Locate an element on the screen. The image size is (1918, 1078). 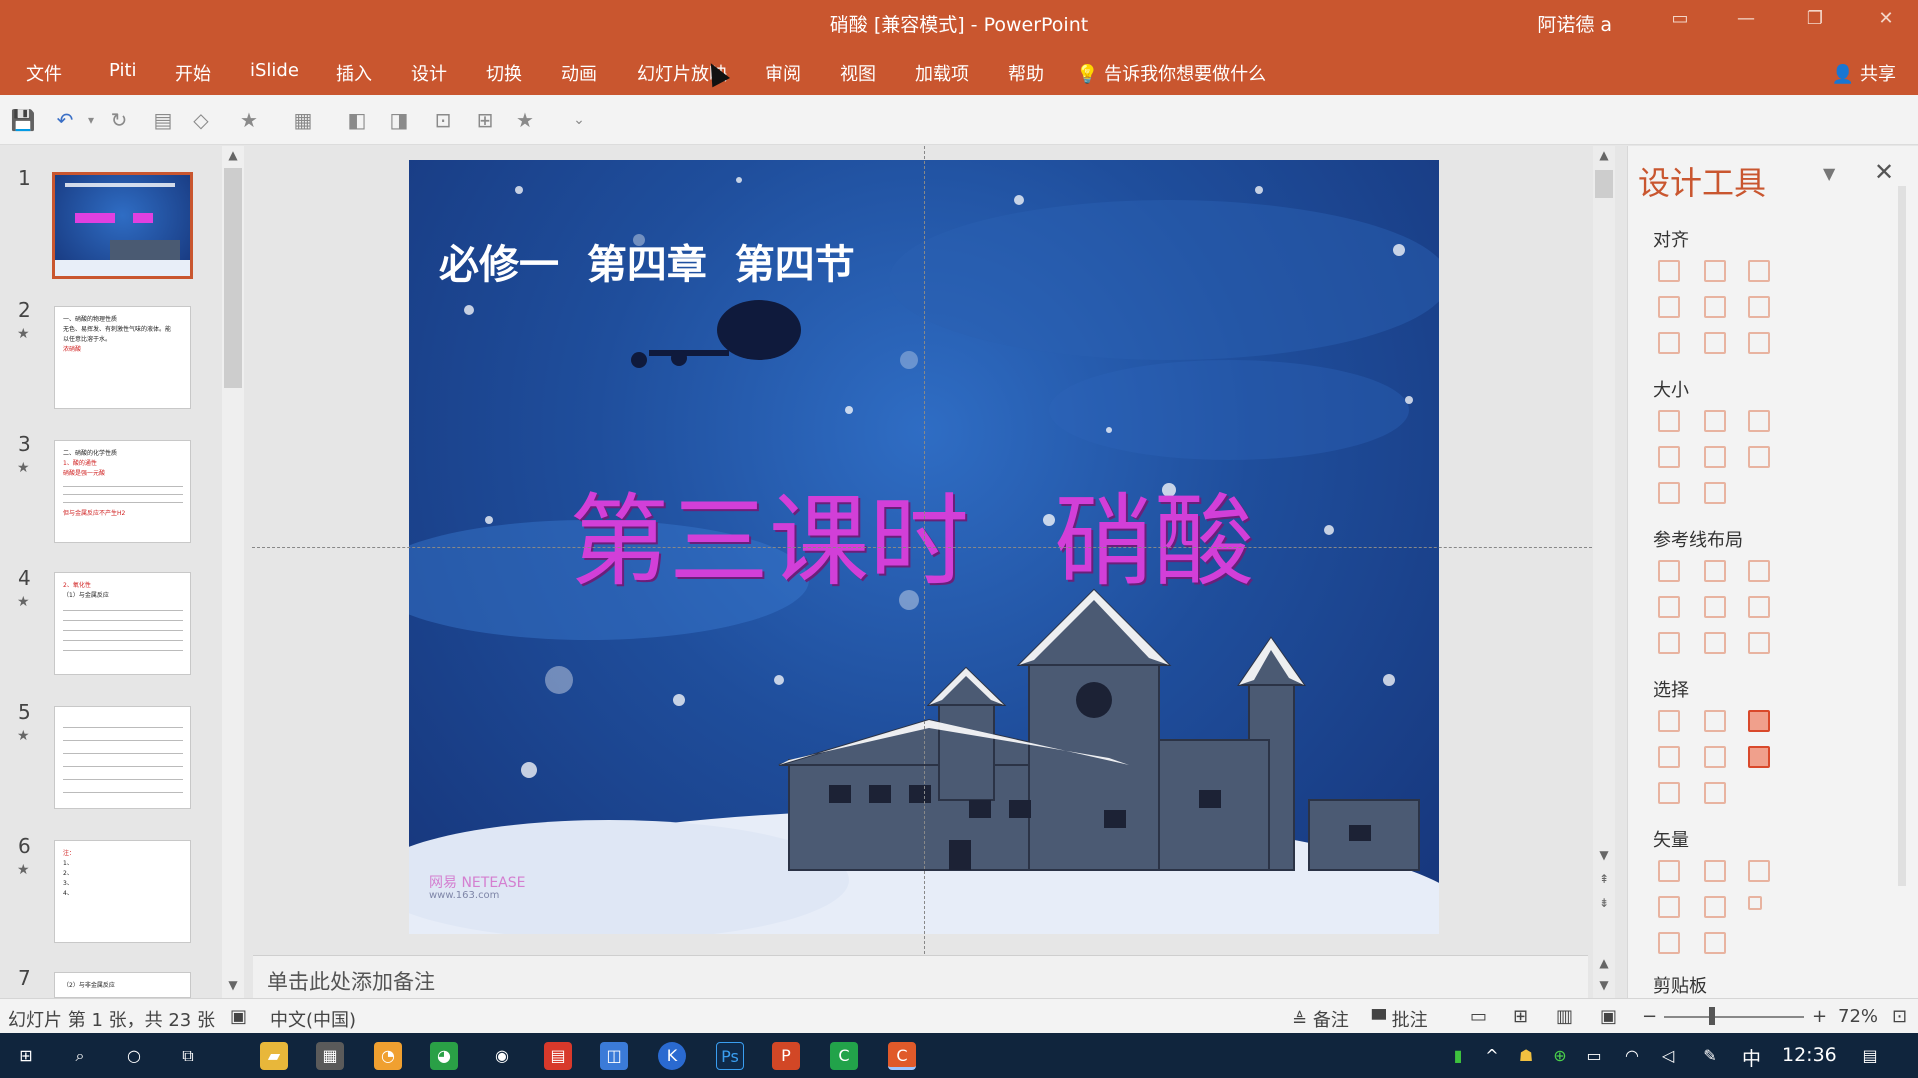
previous-slide-icon: ⇞ is located at coordinates (1604, 881).